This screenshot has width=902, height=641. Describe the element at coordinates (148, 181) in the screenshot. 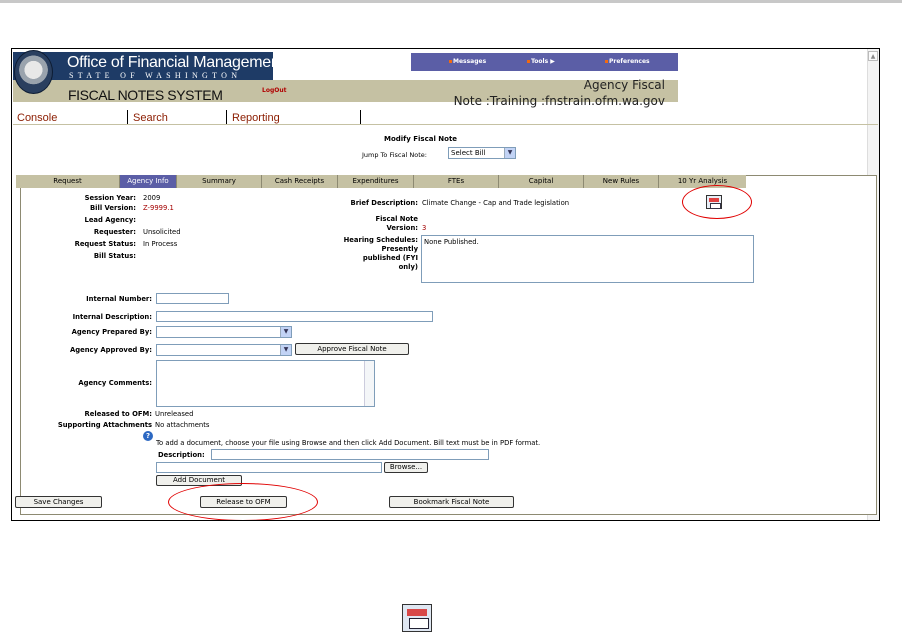

I see `tab-agency-info: Agency Info` at that location.